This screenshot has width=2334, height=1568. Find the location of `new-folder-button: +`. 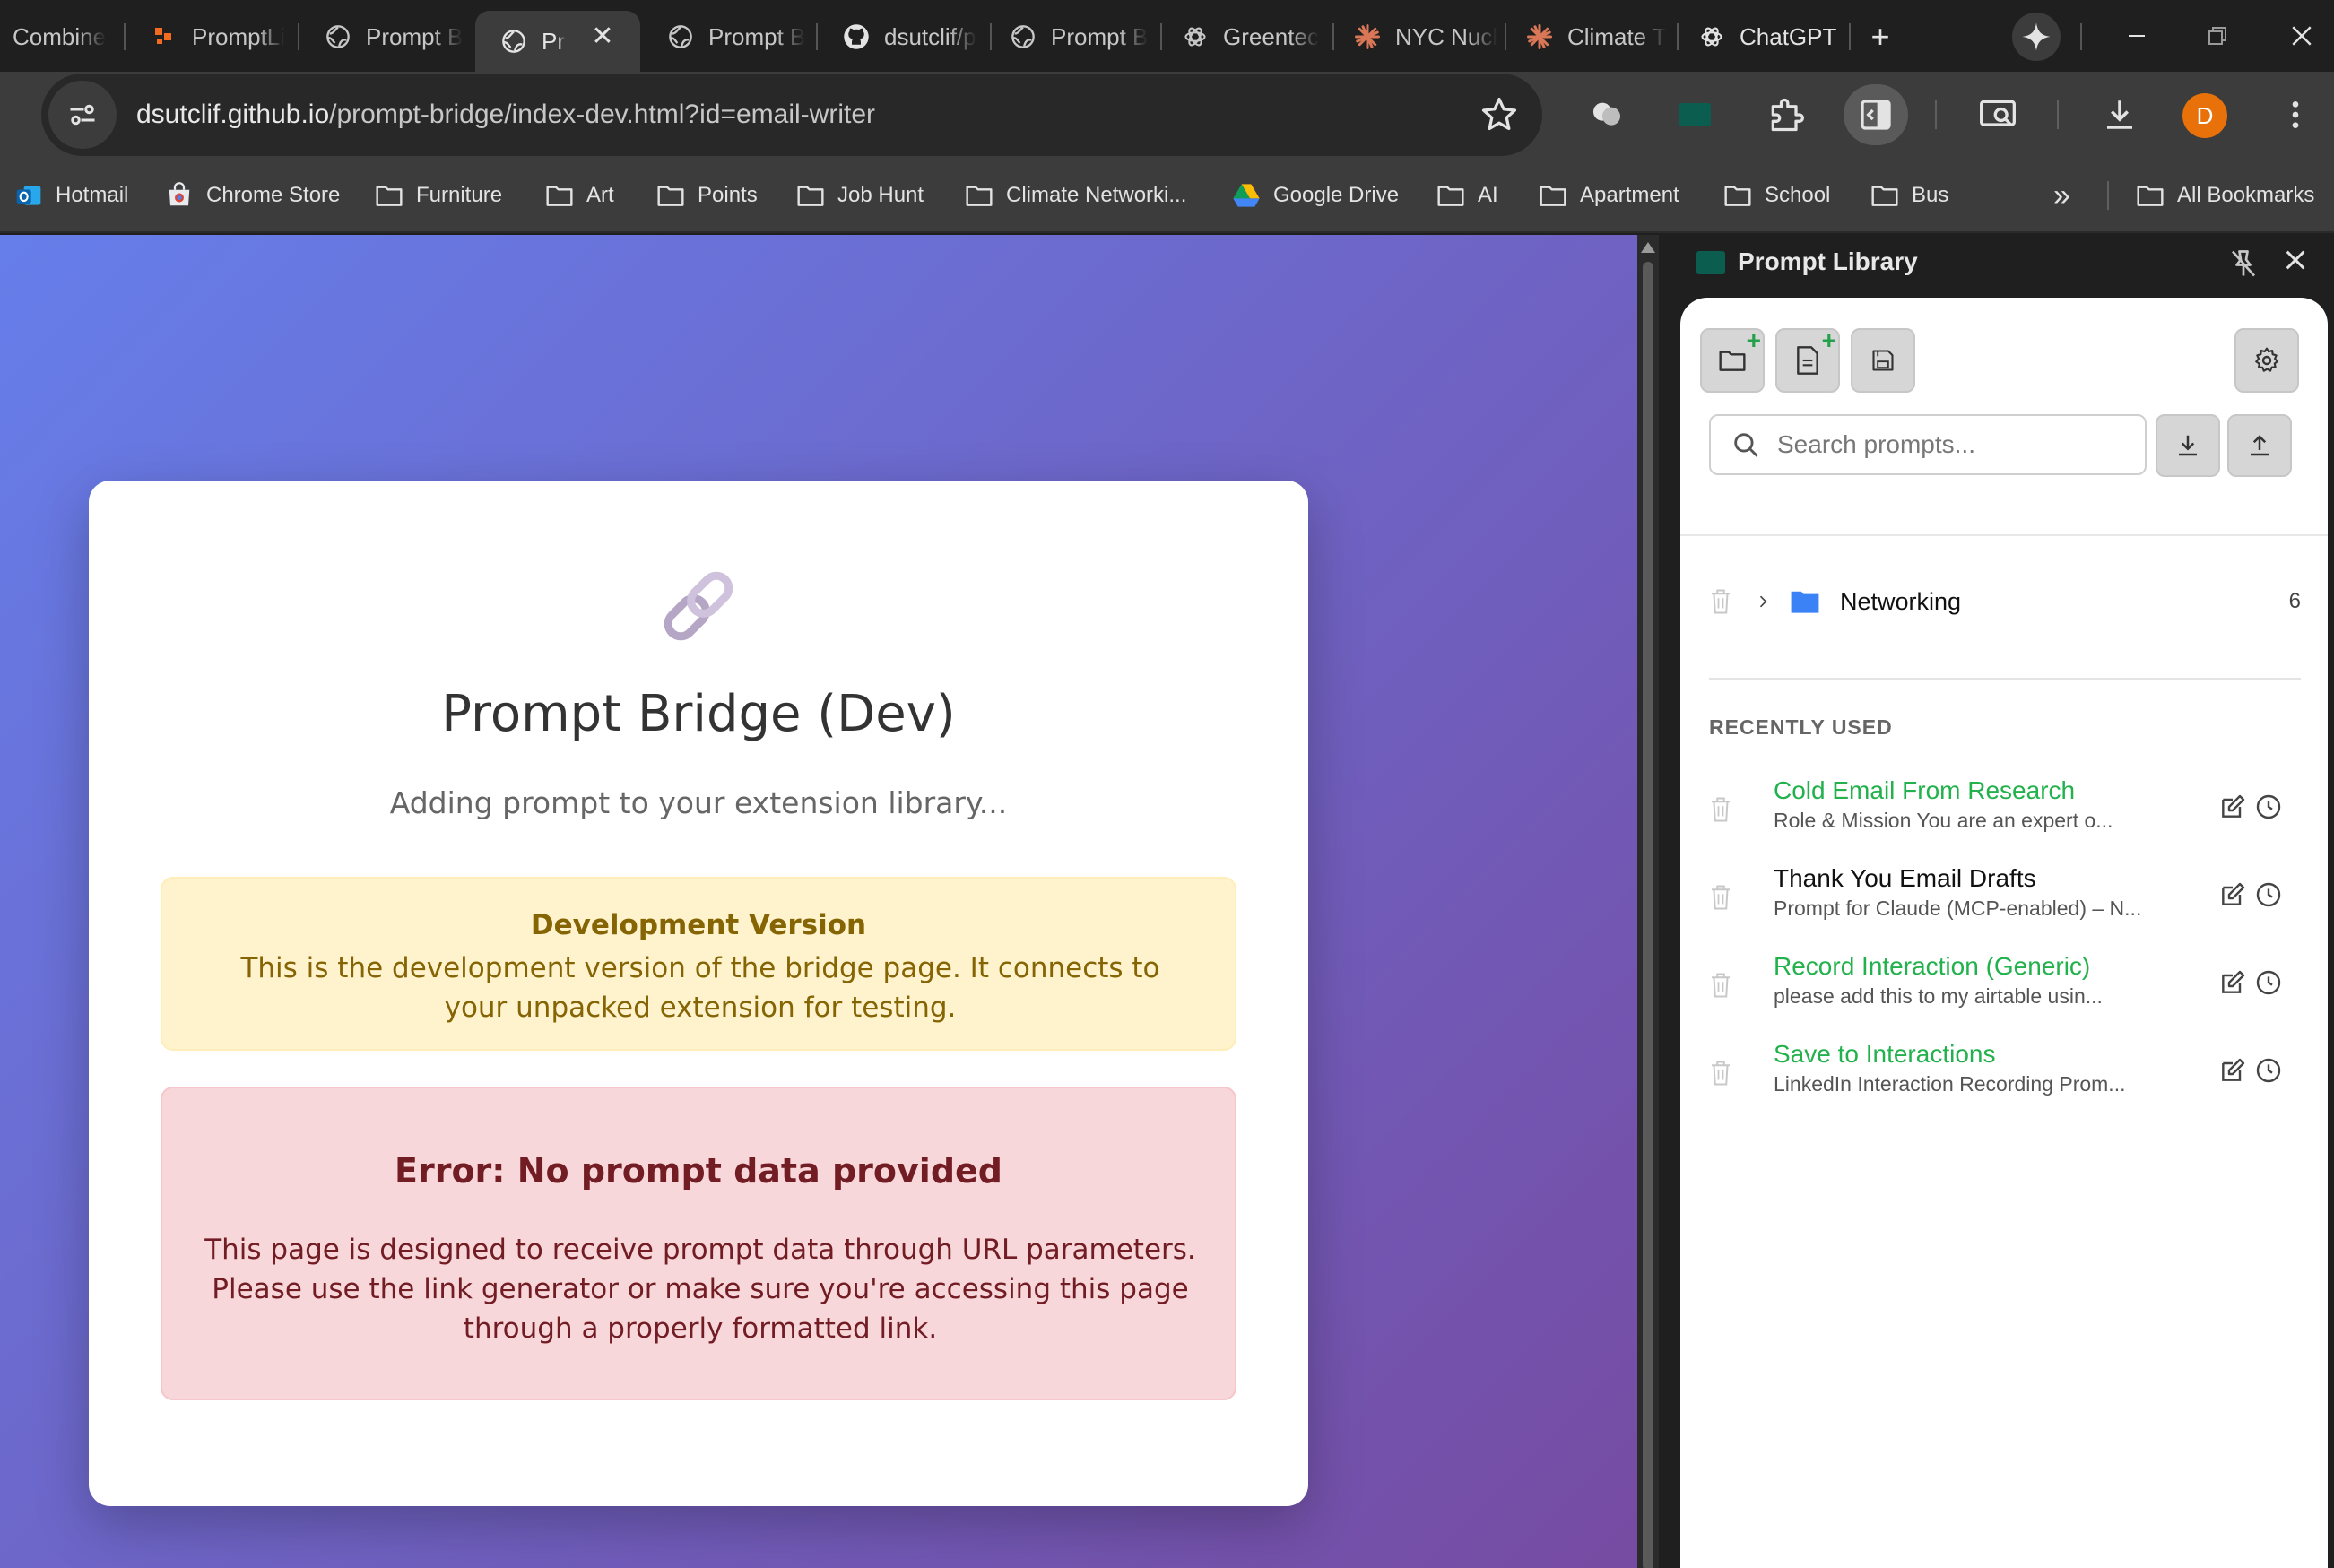

new-folder-button: + is located at coordinates (1733, 359).